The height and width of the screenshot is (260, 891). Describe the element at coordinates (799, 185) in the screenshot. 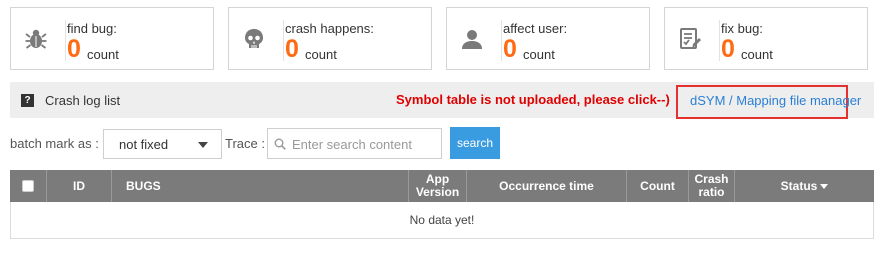

I see `column-status-label: Status` at that location.